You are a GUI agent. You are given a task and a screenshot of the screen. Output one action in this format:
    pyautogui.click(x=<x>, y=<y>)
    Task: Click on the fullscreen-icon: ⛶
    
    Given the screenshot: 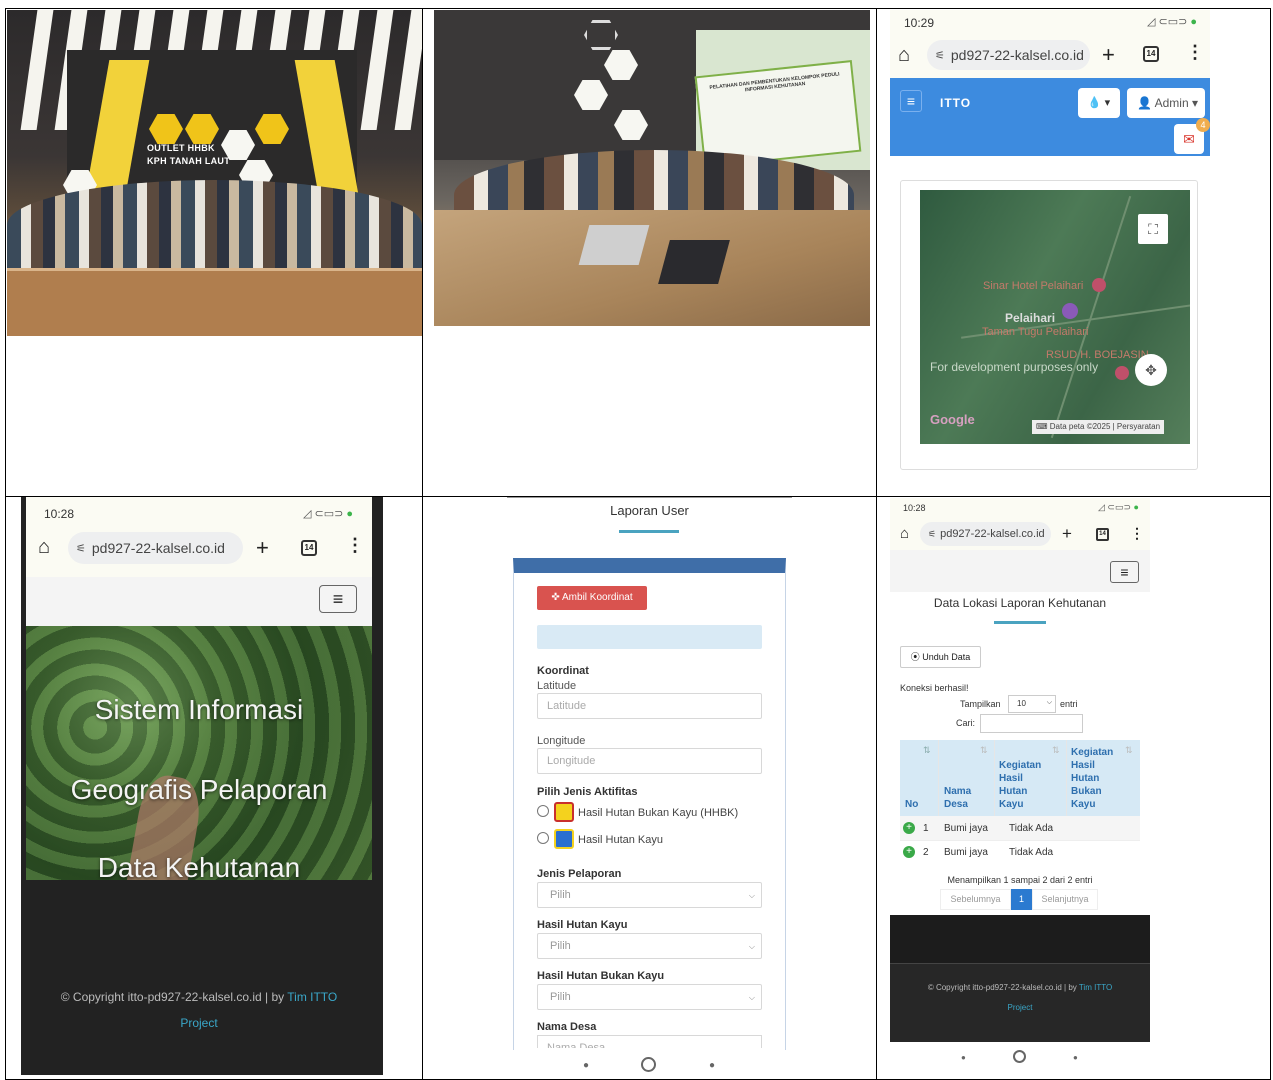 What is the action you would take?
    pyautogui.click(x=1153, y=229)
    